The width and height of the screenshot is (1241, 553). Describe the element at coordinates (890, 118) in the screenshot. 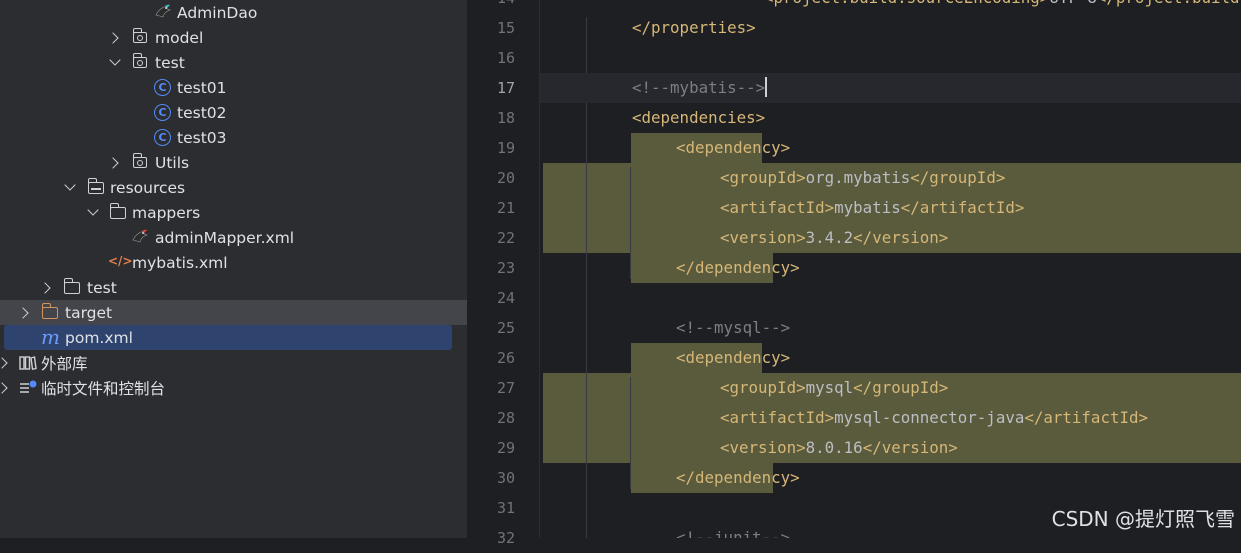

I see `code-line: <dependencies>` at that location.